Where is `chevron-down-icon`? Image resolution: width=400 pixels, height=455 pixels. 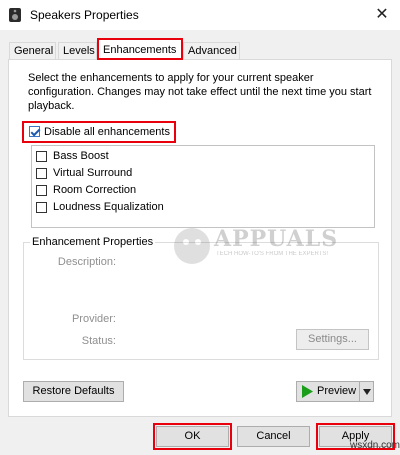 chevron-down-icon is located at coordinates (366, 392).